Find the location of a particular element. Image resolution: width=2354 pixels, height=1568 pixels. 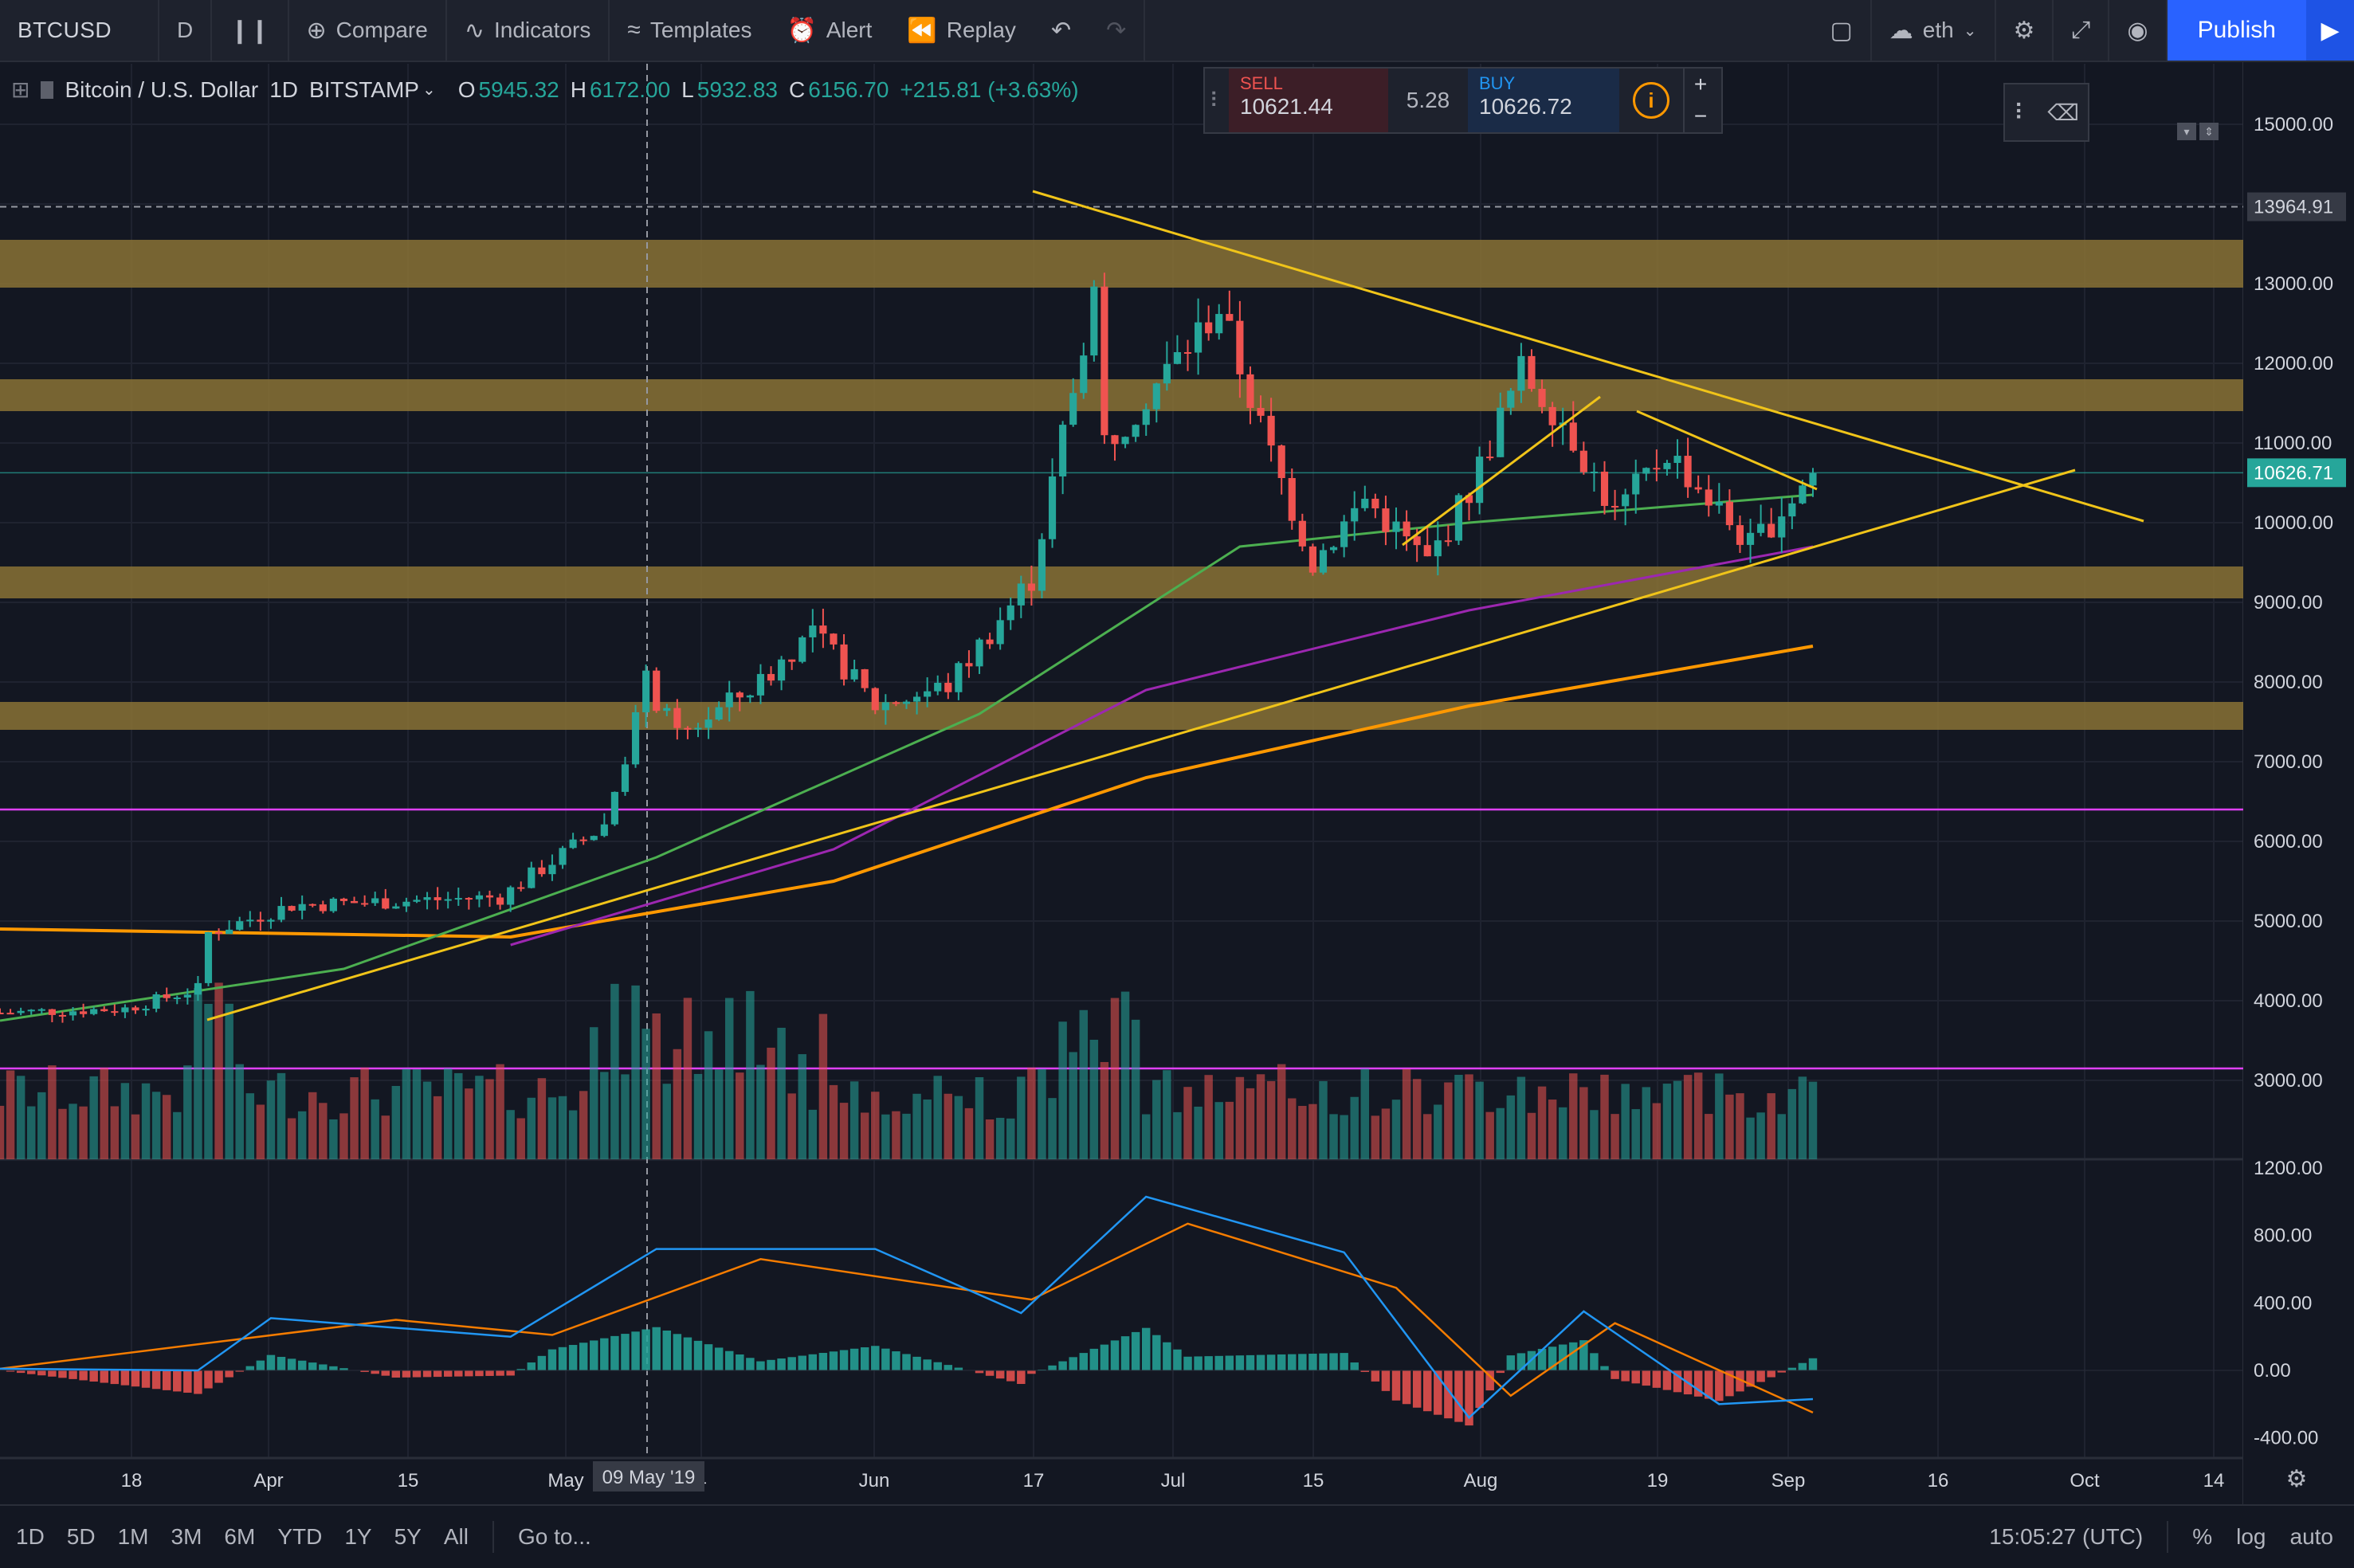

camera-icon: ◉ is located at coordinates (2138, 31).